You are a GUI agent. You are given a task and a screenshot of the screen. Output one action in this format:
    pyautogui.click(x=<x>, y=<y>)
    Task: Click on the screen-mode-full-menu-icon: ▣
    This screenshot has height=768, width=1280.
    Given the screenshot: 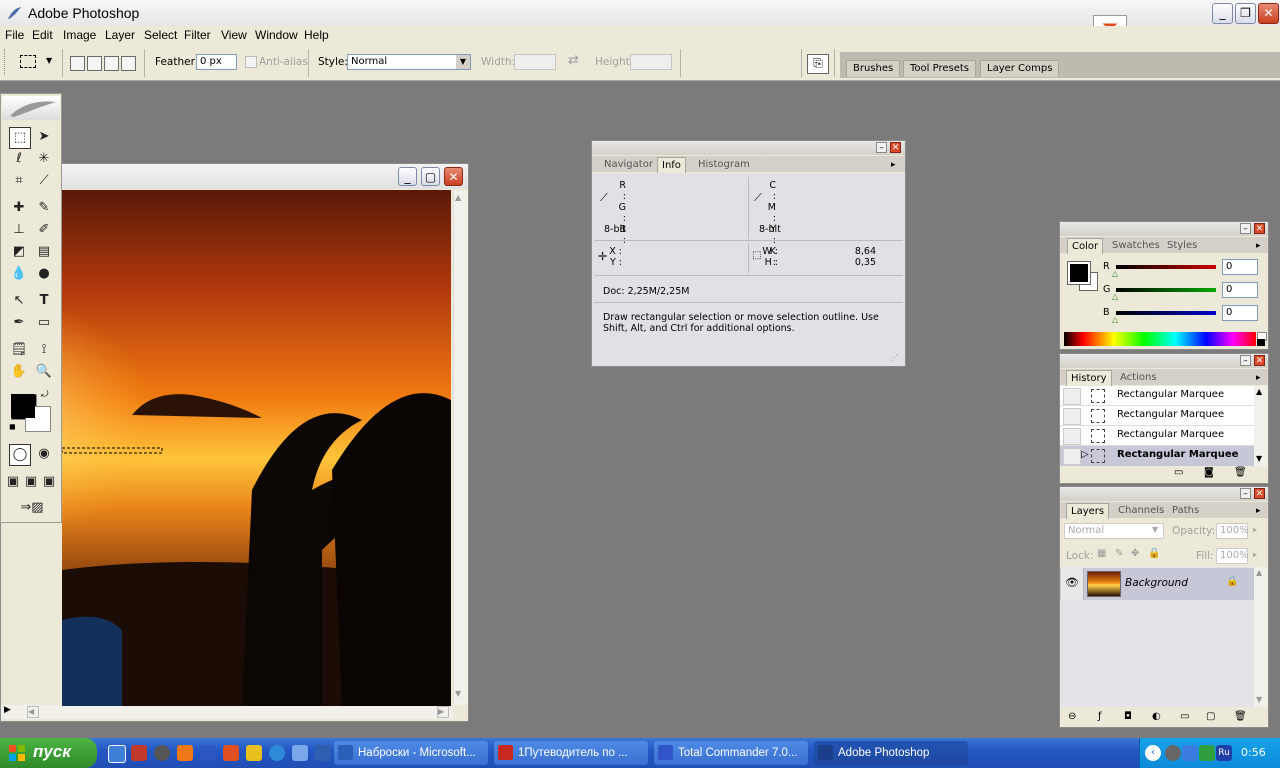 What is the action you would take?
    pyautogui.click(x=31, y=482)
    